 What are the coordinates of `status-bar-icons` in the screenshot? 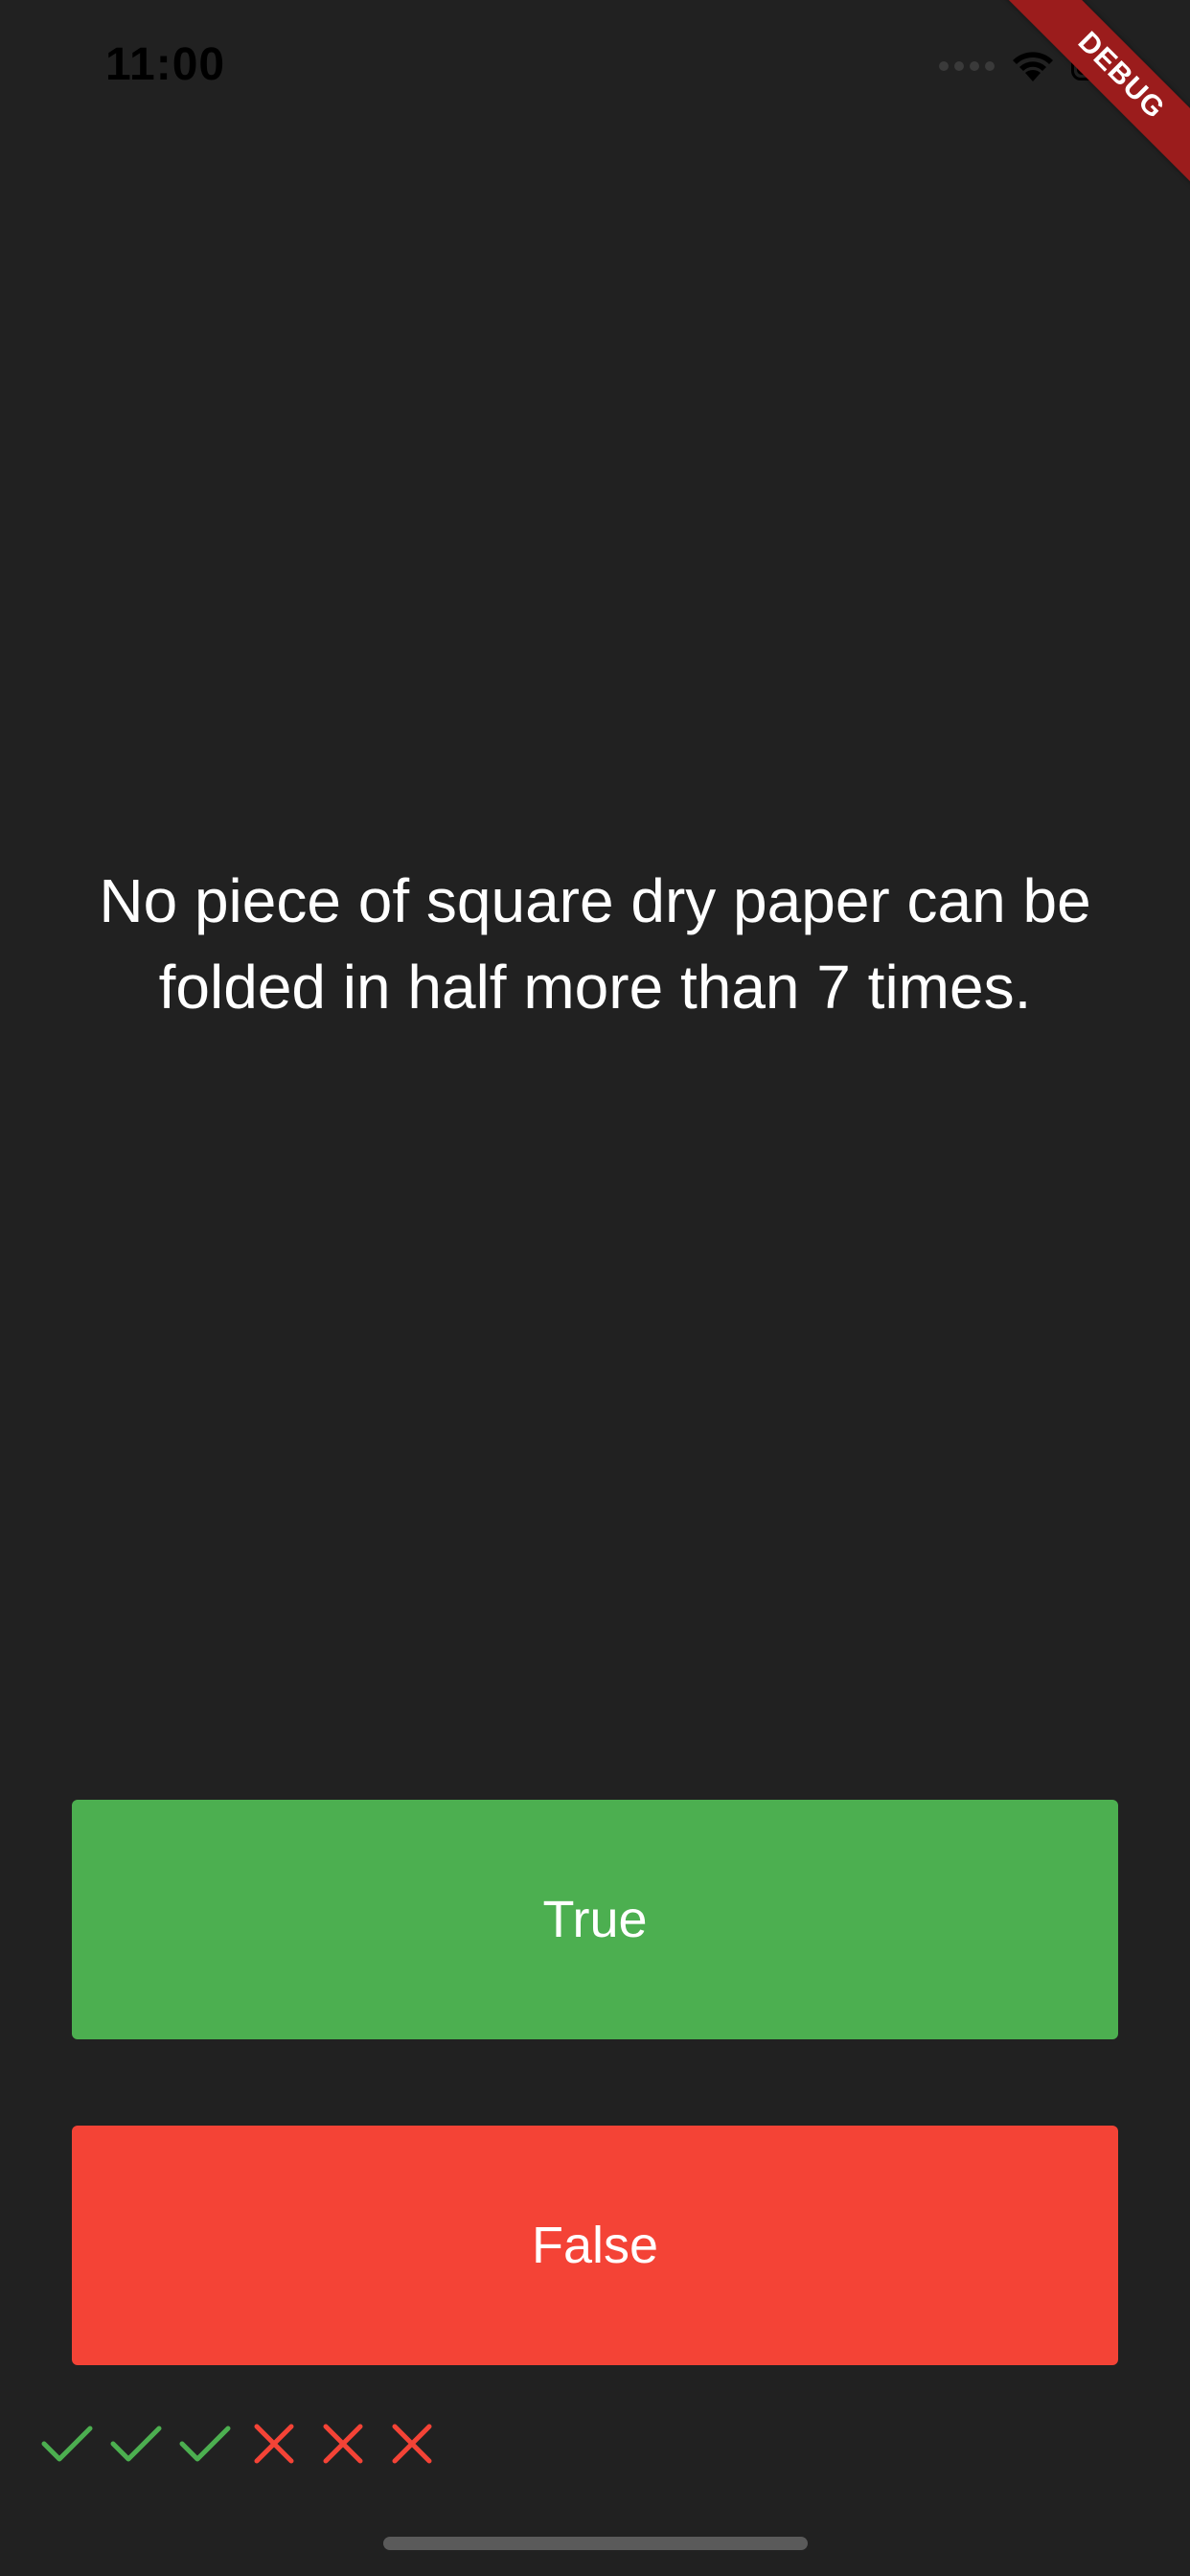 It's located at (1038, 66).